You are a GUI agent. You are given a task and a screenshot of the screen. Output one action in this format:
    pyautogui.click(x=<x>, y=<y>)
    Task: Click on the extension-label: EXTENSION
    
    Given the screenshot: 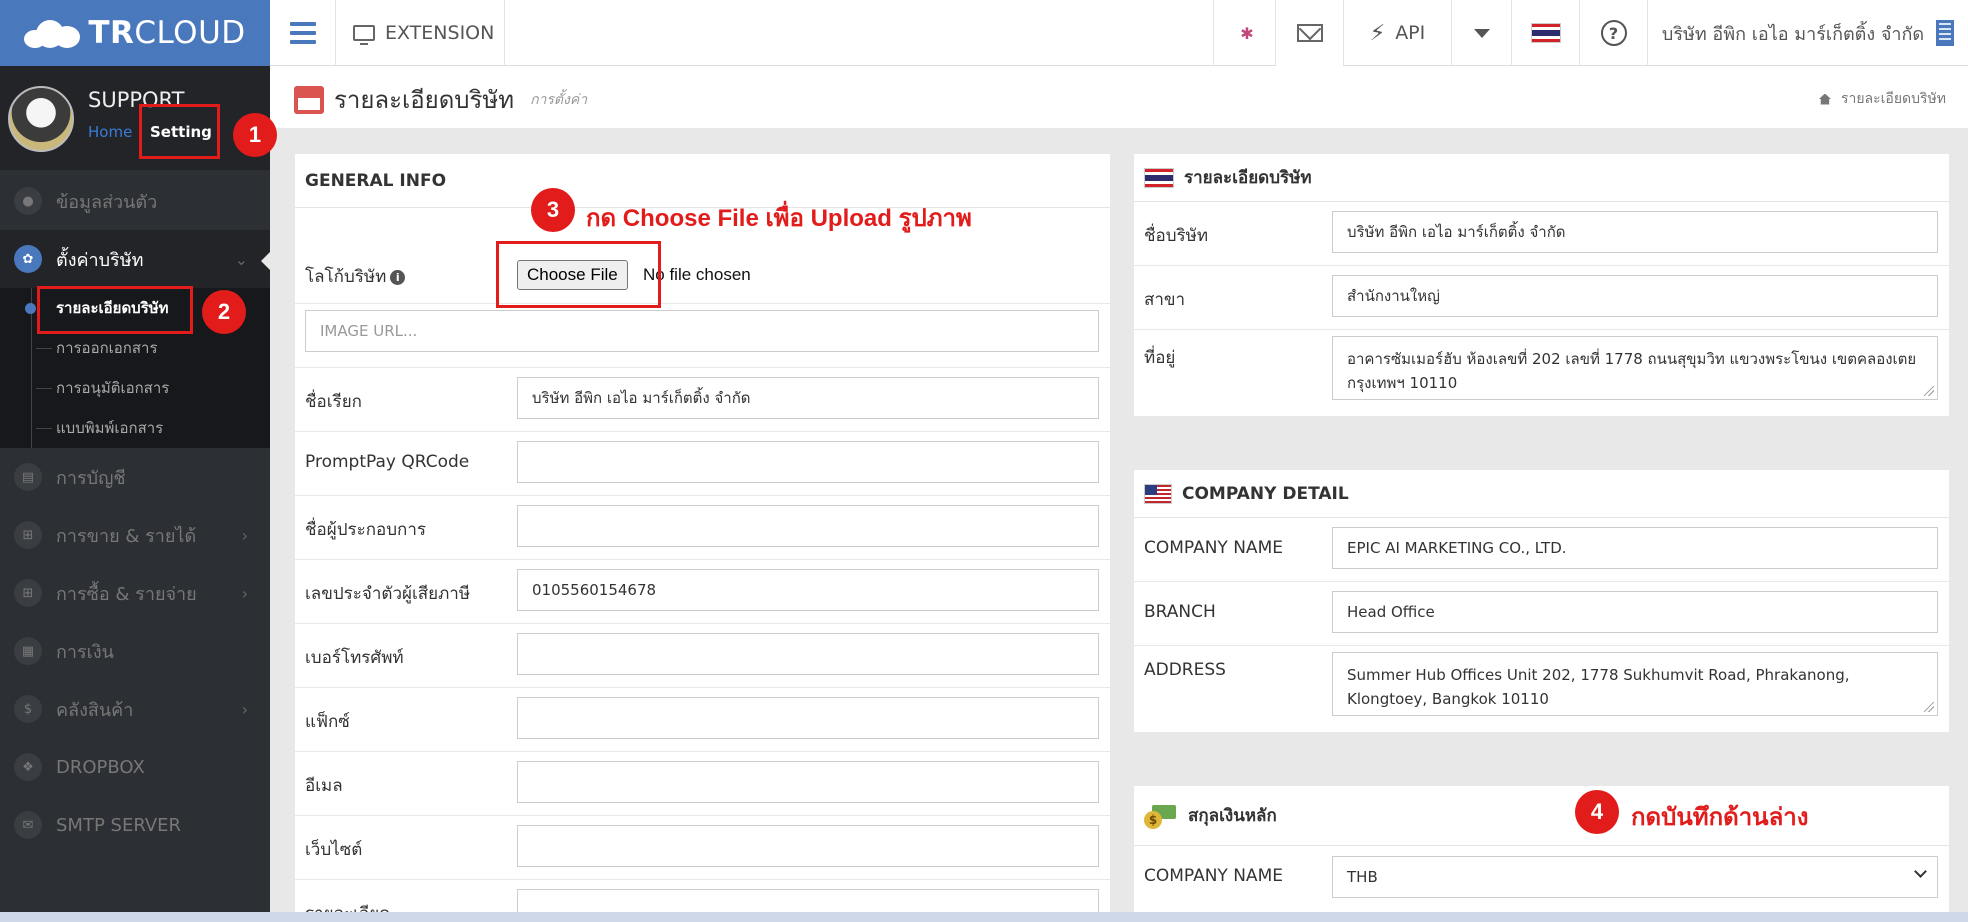 What is the action you would take?
    pyautogui.click(x=440, y=33)
    